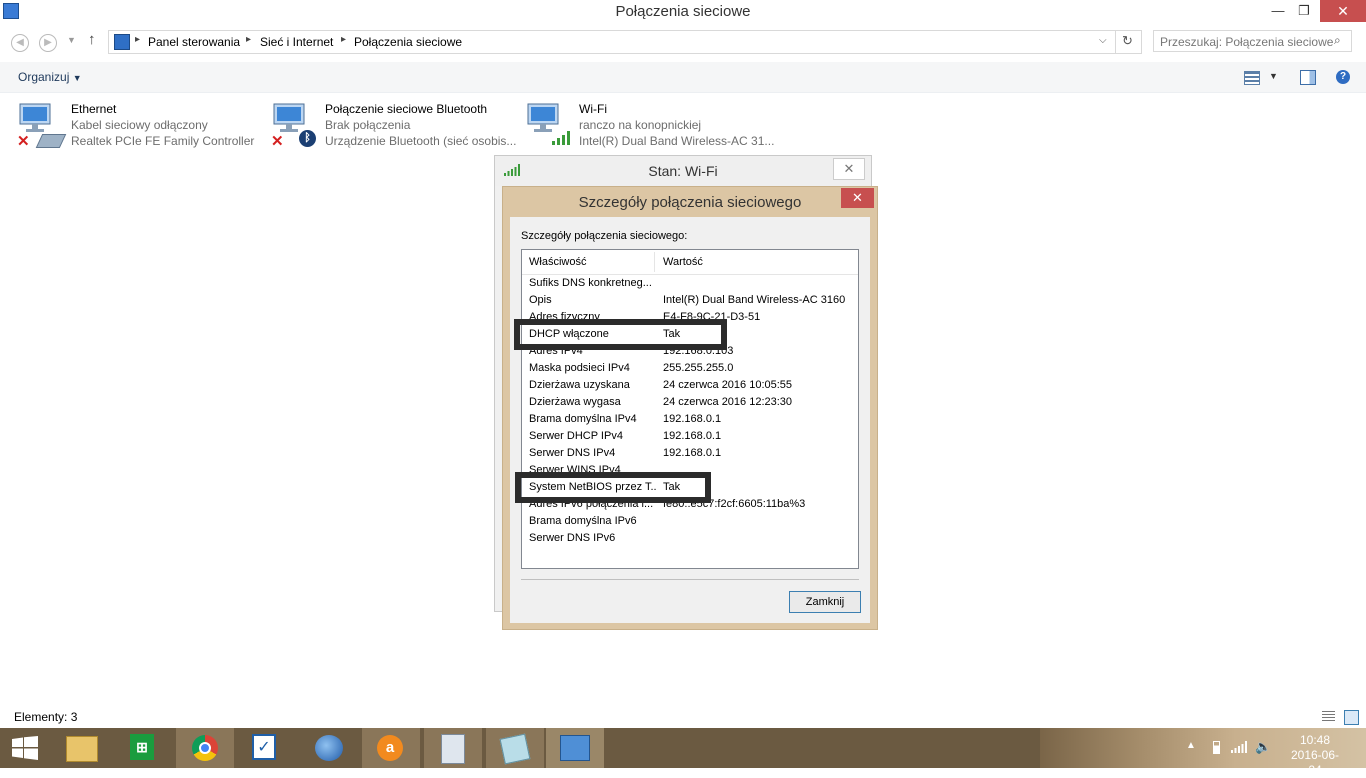 The image size is (1366, 778). I want to click on battery-icon, so click(1216, 747).